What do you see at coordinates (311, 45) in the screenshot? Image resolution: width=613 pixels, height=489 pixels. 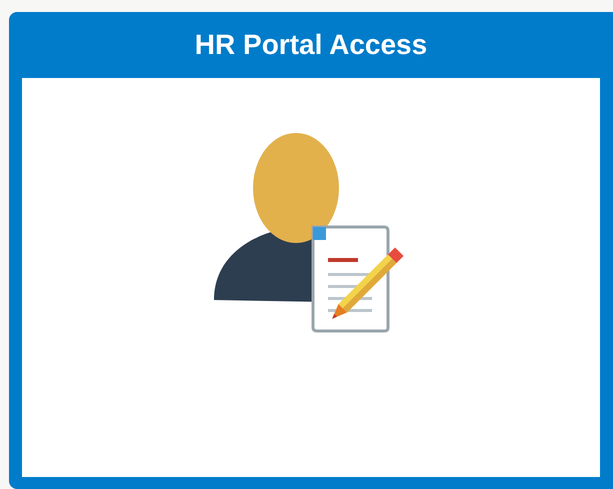 I see `tile-title: HR Portal Access` at bounding box center [311, 45].